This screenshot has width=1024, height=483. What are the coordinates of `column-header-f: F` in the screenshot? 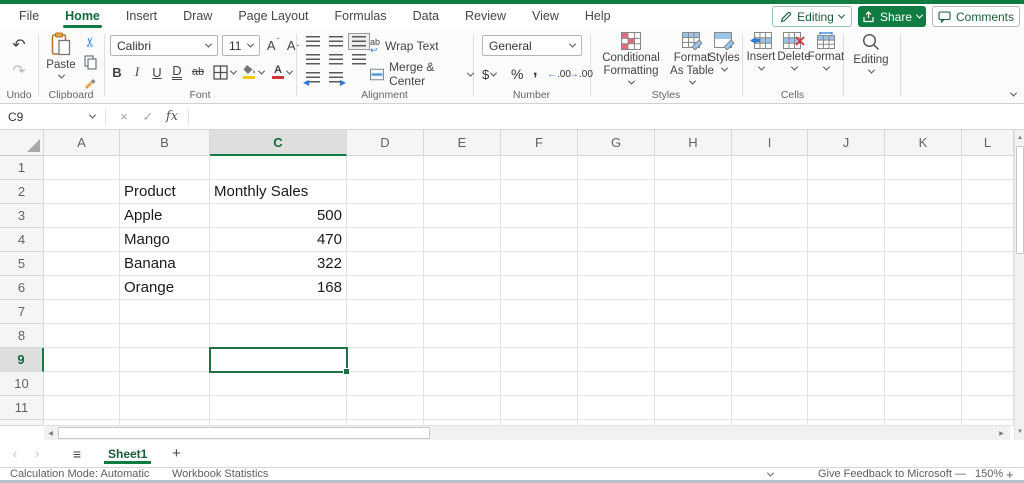 It's located at (539, 143).